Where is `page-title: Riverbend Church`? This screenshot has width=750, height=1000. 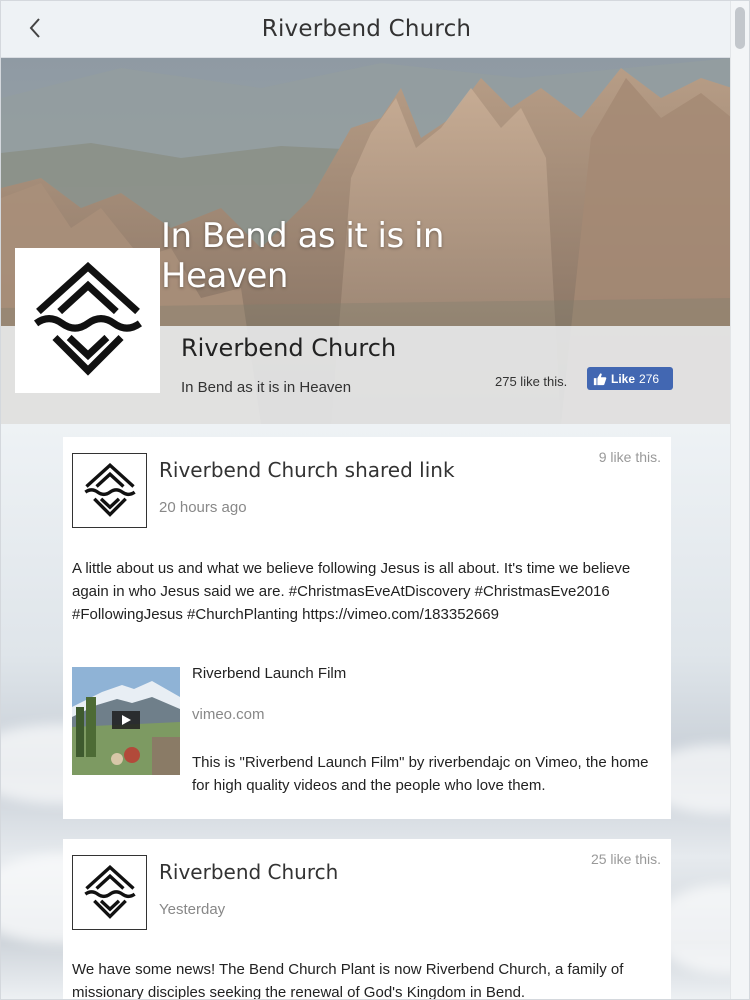
page-title: Riverbend Church is located at coordinates (366, 29).